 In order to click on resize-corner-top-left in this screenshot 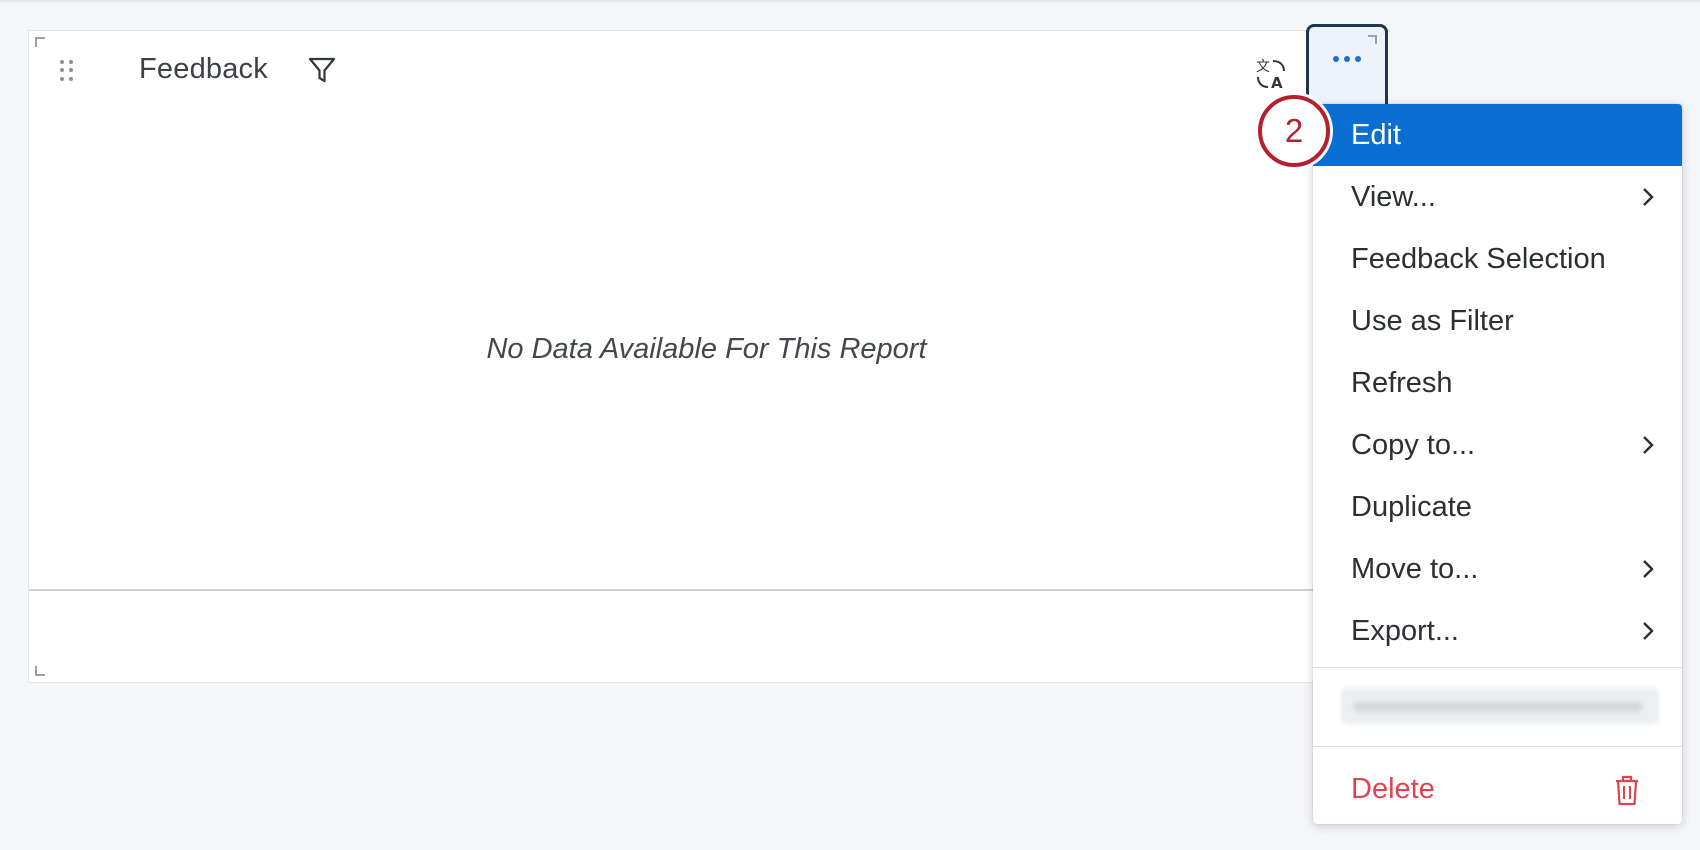, I will do `click(40, 42)`.